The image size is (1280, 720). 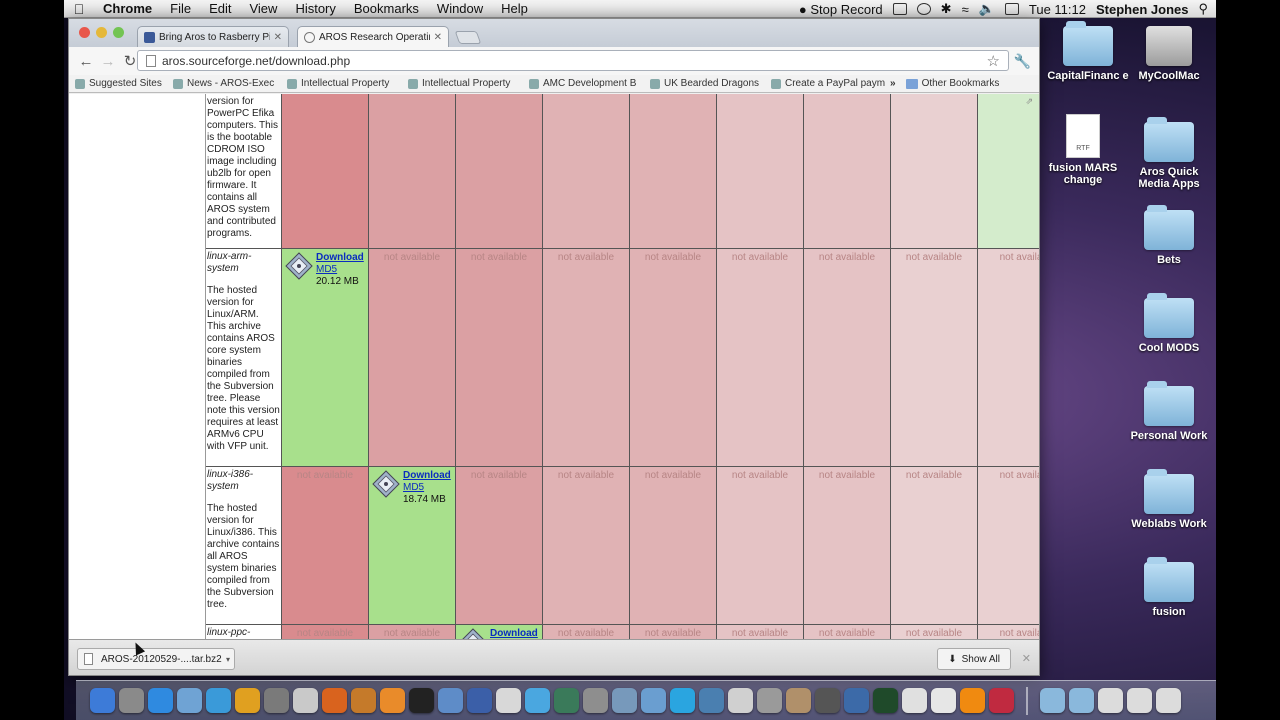 I want to click on trash-icon, so click(x=1168, y=700).